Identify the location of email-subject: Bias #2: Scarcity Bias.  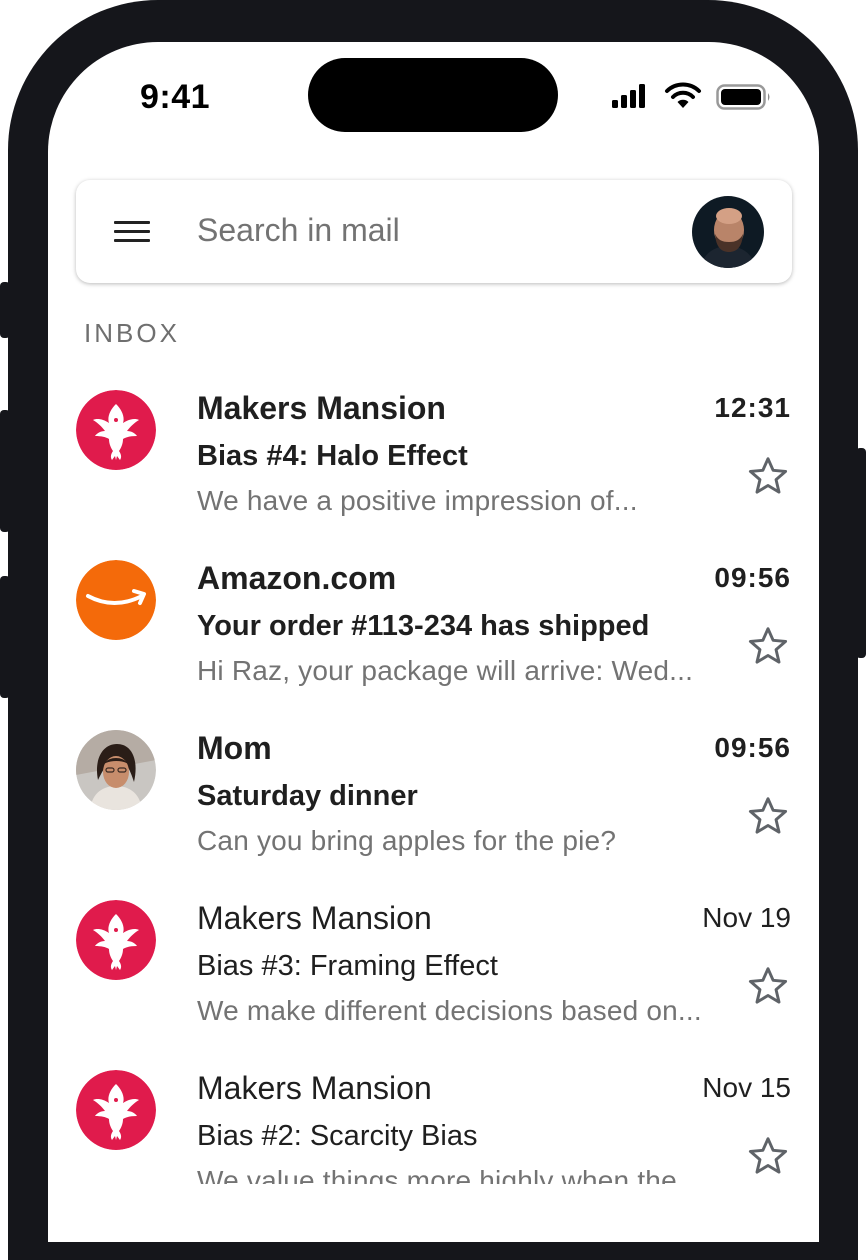
(337, 1136).